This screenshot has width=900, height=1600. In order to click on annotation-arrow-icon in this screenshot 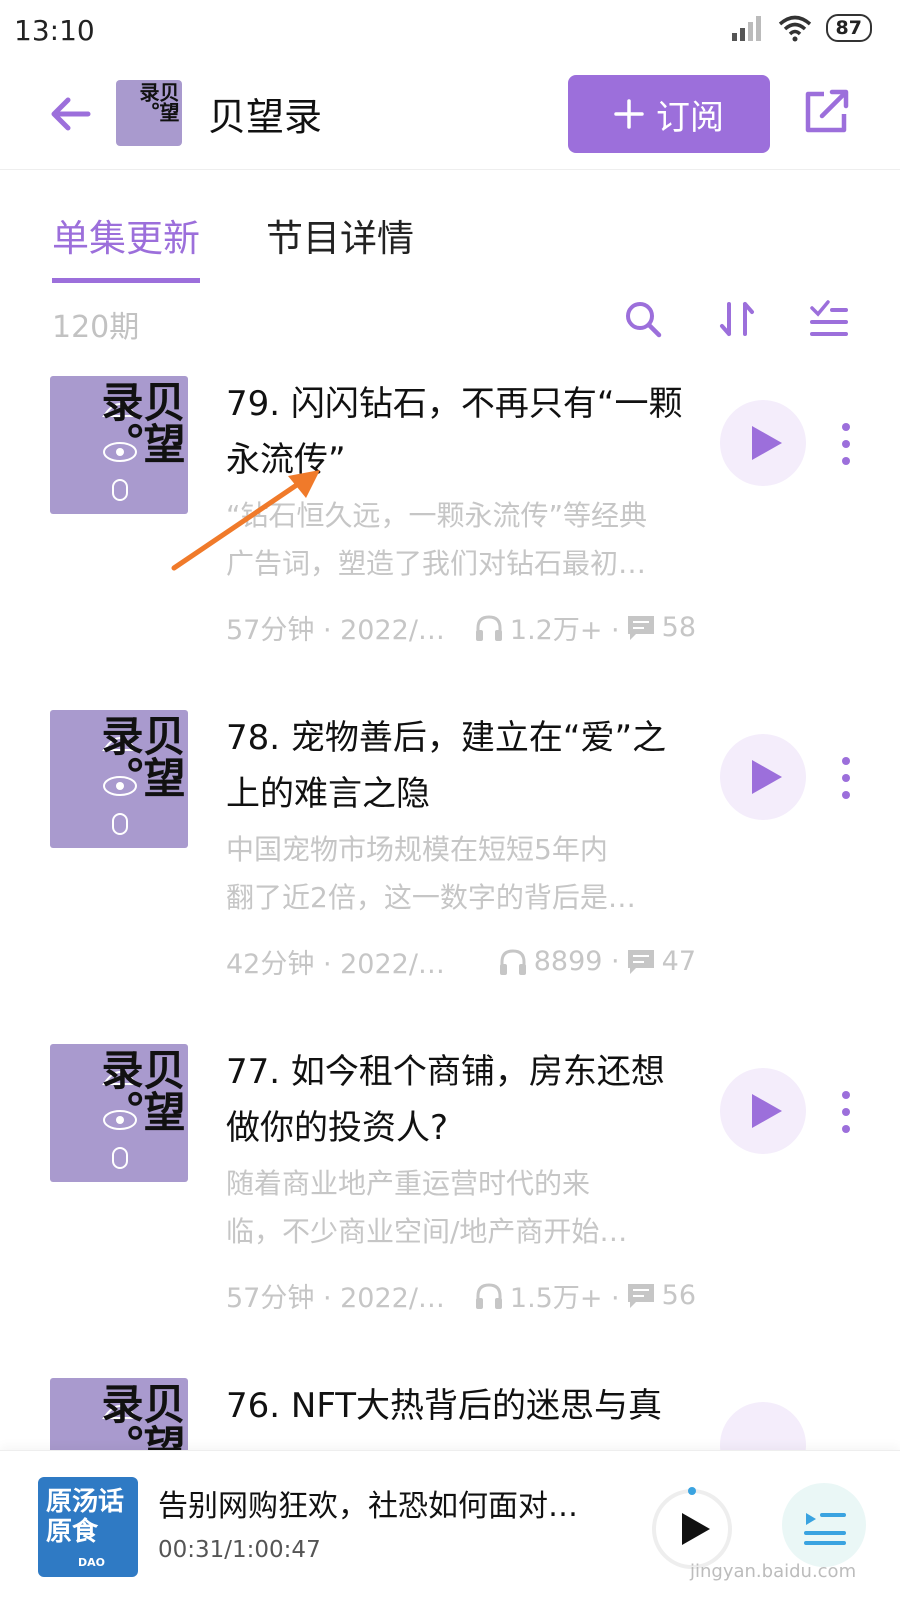, I will do `click(245, 520)`.